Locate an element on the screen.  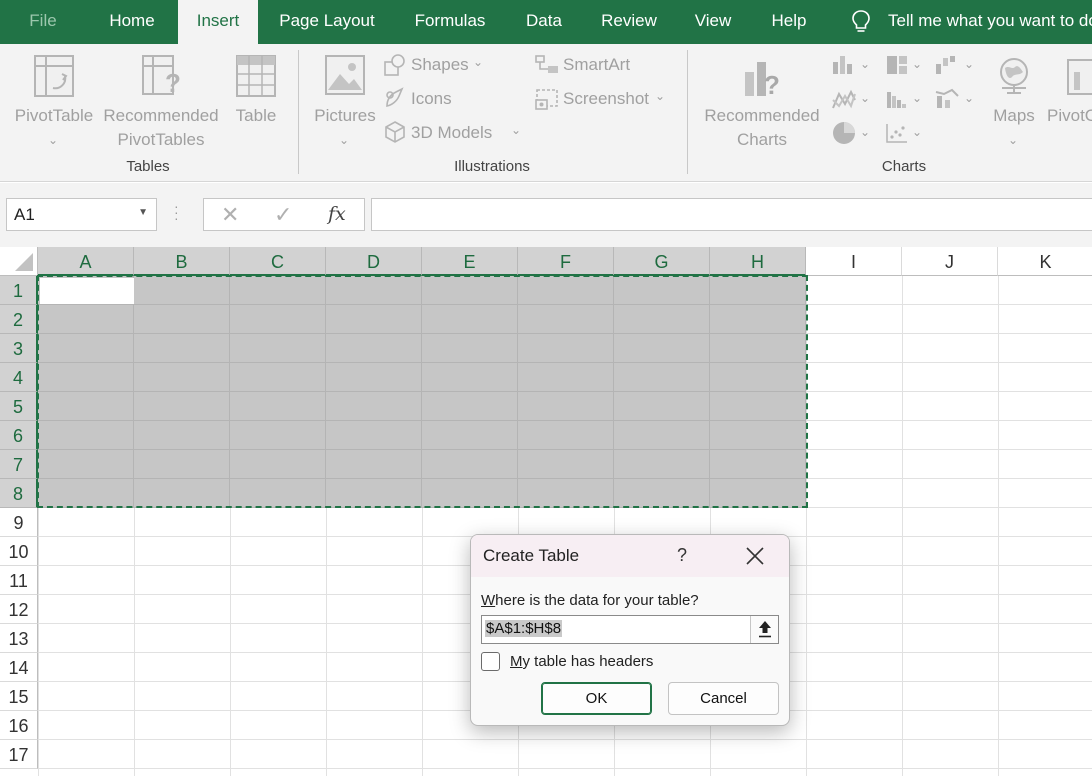
formula-buttons: ✕ ✓ fx is located at coordinates (284, 214).